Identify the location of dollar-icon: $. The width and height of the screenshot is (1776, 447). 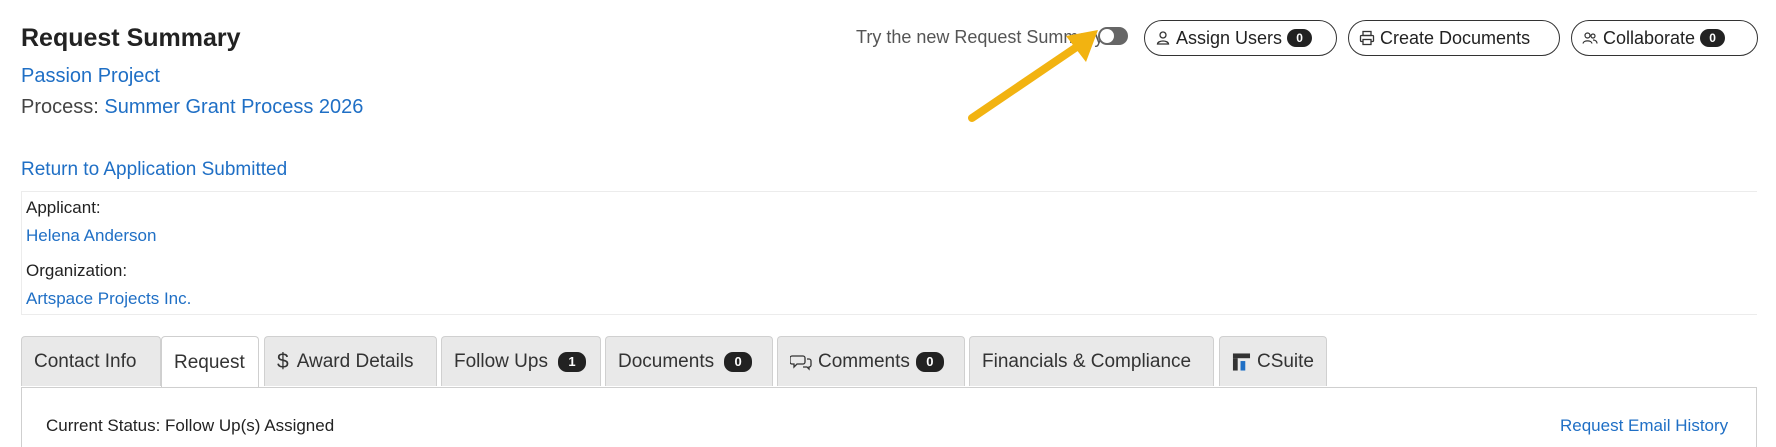
(283, 361).